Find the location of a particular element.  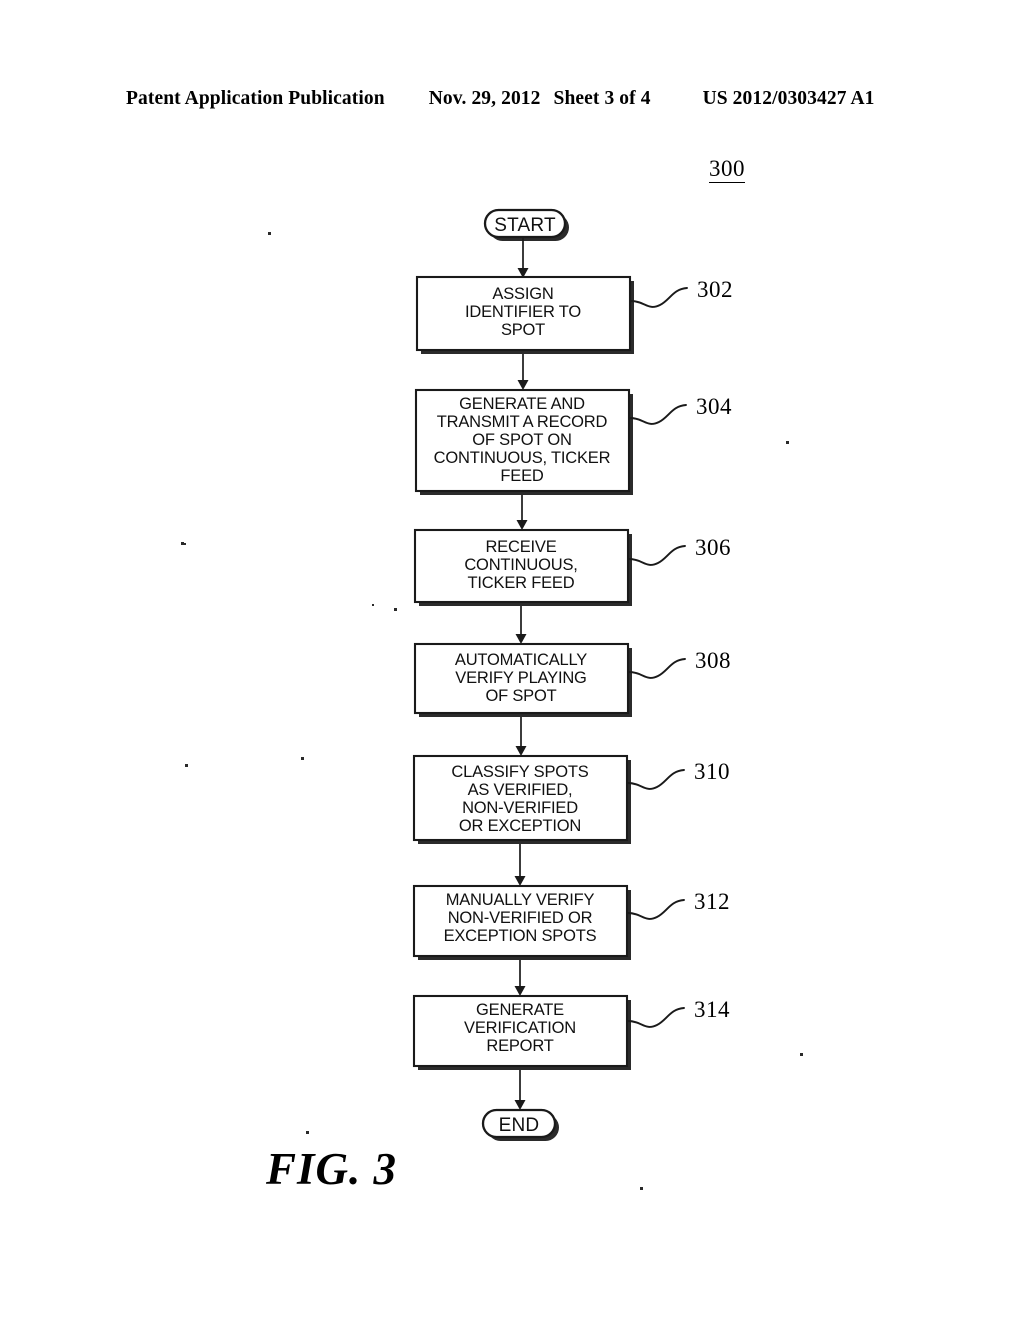

leader-312: 312 is located at coordinates (678, 904).